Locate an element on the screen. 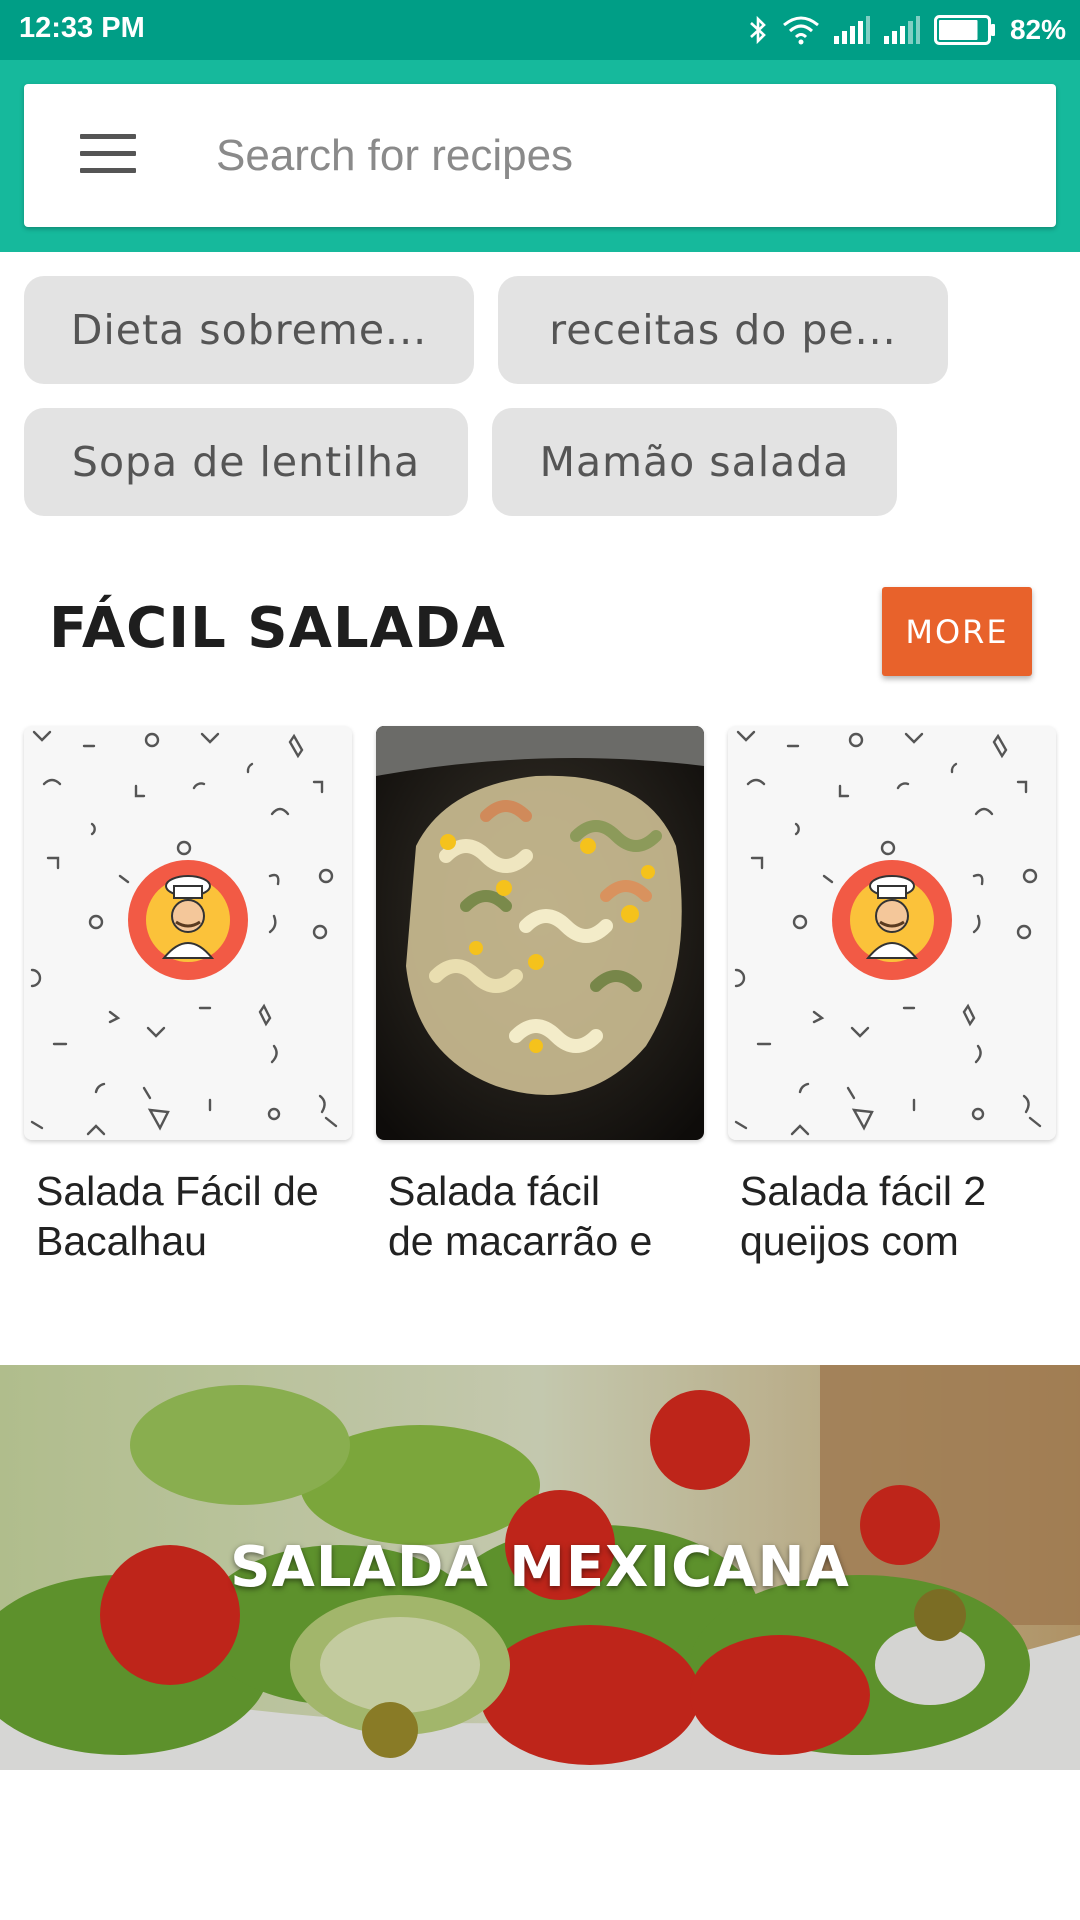  section-title: FÁCIL SALADA is located at coordinates (277, 628).